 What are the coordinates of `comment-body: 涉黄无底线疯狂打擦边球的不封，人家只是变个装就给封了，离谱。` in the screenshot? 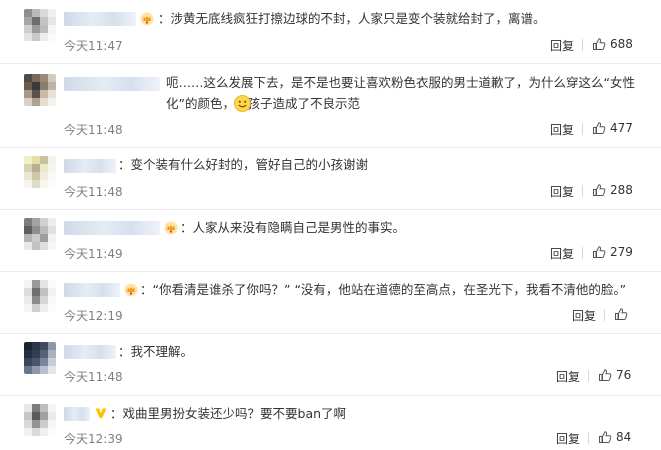 It's located at (358, 18).